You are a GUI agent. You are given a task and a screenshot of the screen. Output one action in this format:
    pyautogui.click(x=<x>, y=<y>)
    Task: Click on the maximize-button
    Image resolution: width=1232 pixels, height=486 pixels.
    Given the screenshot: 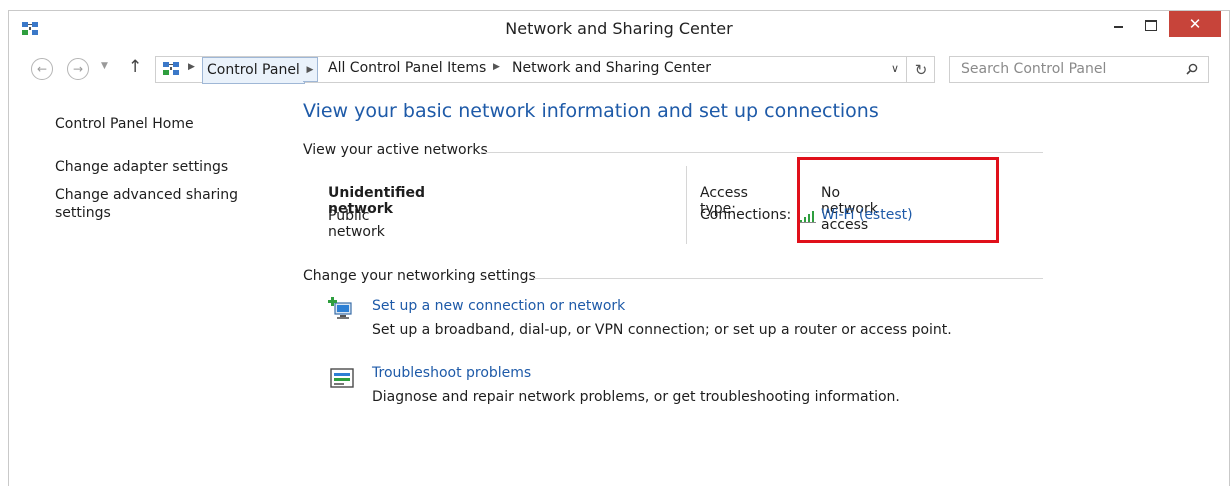 What is the action you would take?
    pyautogui.click(x=1151, y=25)
    